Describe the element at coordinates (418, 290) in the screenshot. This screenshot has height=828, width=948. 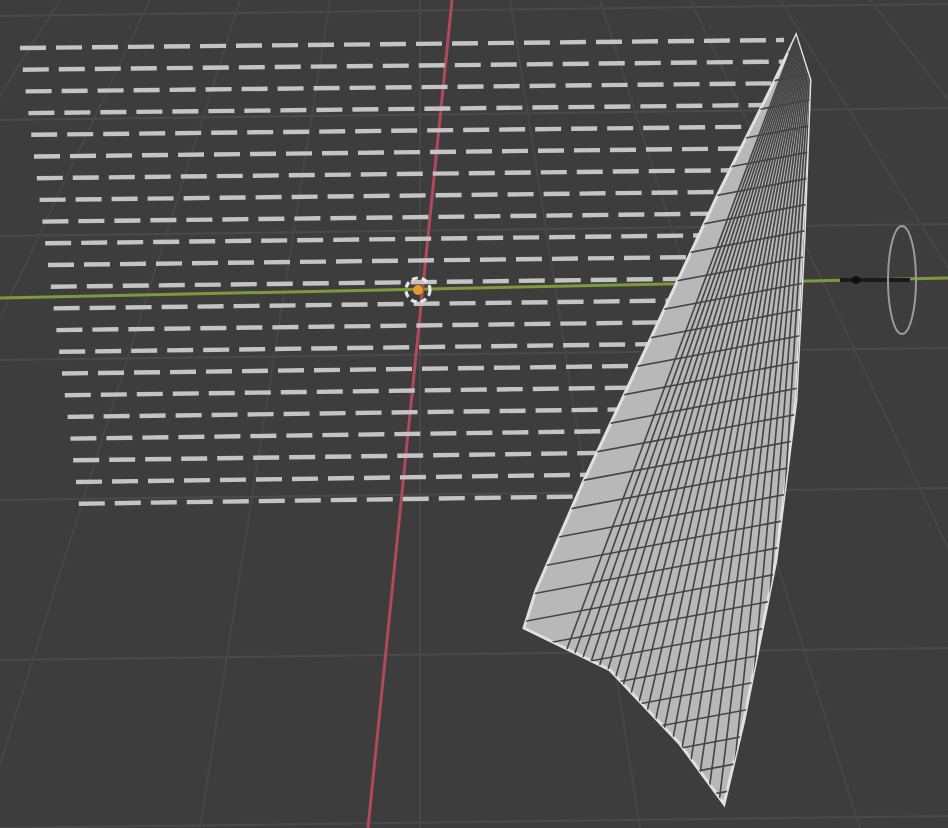
I see `cursor-icon` at that location.